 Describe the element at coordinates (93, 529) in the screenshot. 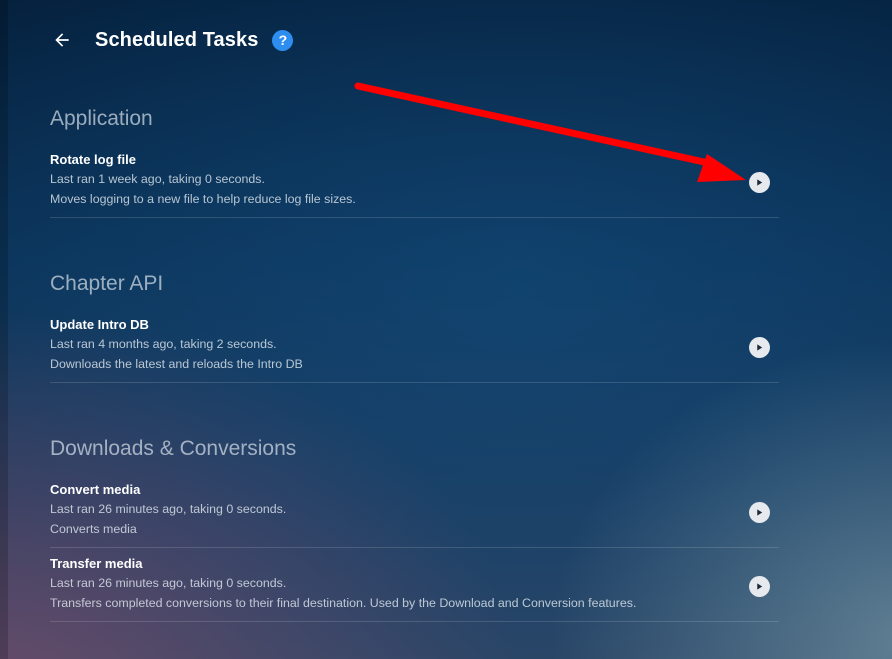

I see `task-description: Converts media` at that location.